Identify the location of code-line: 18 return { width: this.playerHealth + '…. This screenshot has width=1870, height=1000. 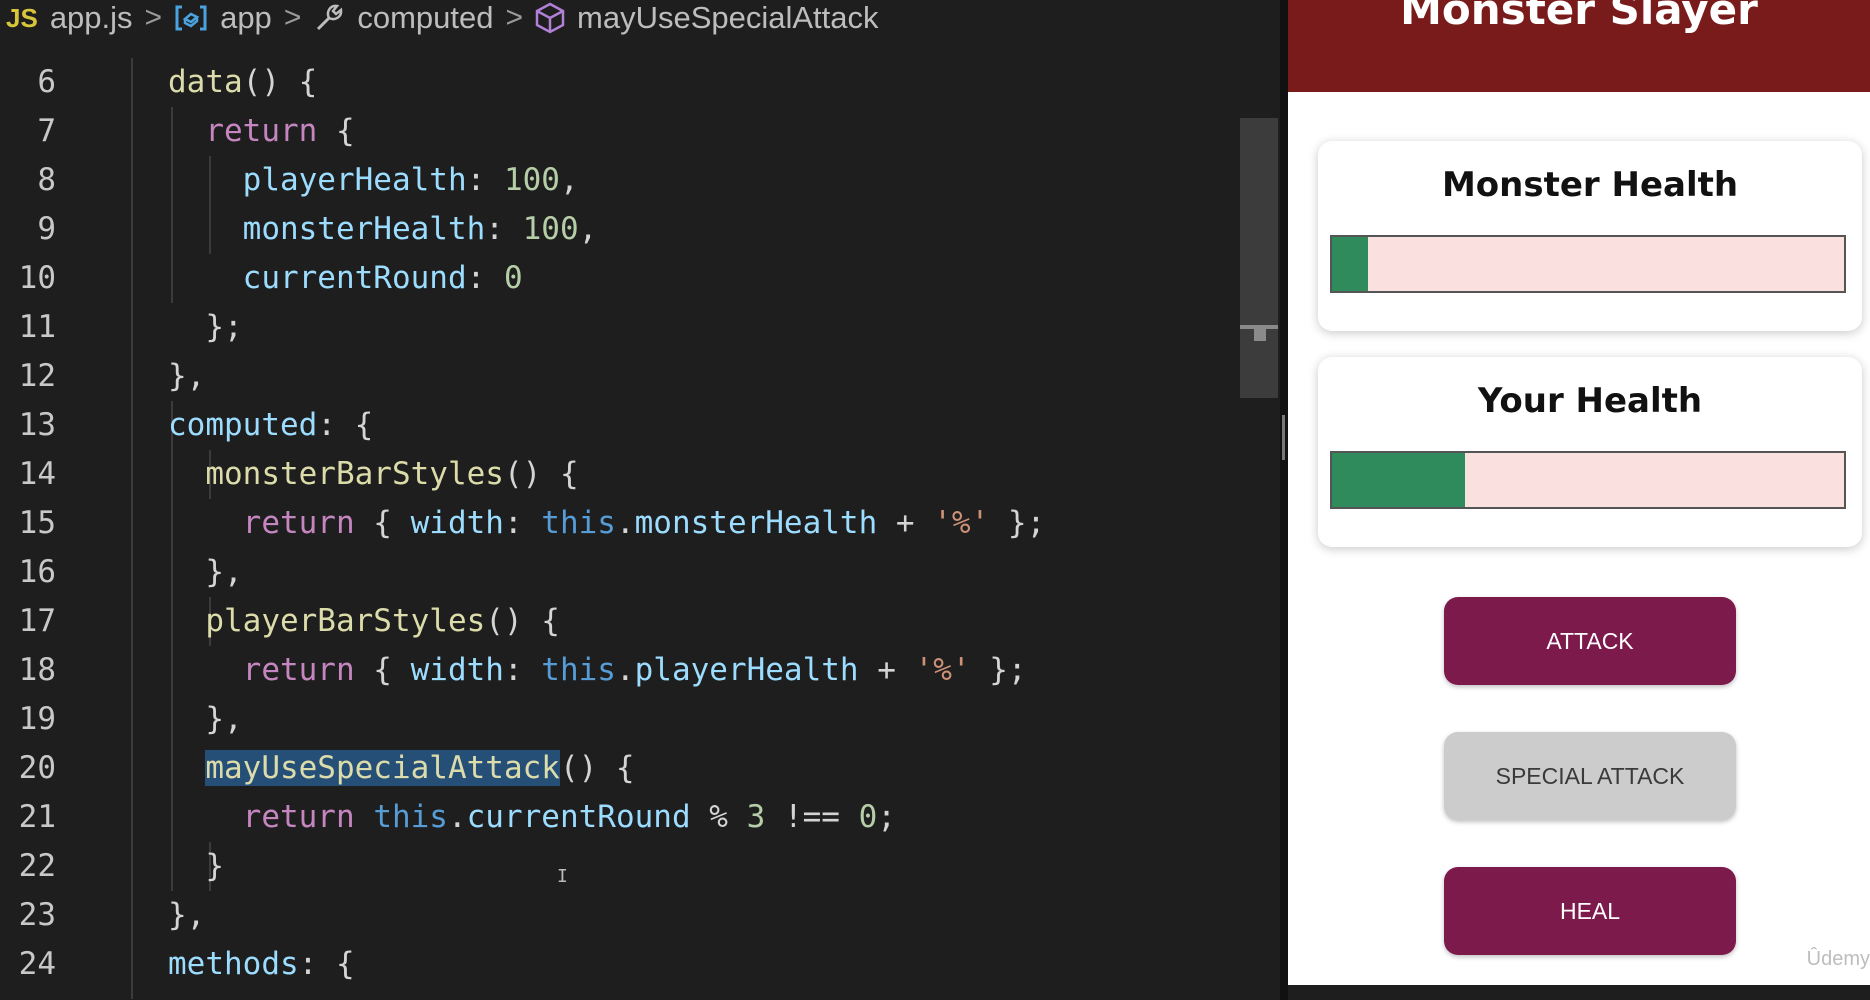
(620, 670).